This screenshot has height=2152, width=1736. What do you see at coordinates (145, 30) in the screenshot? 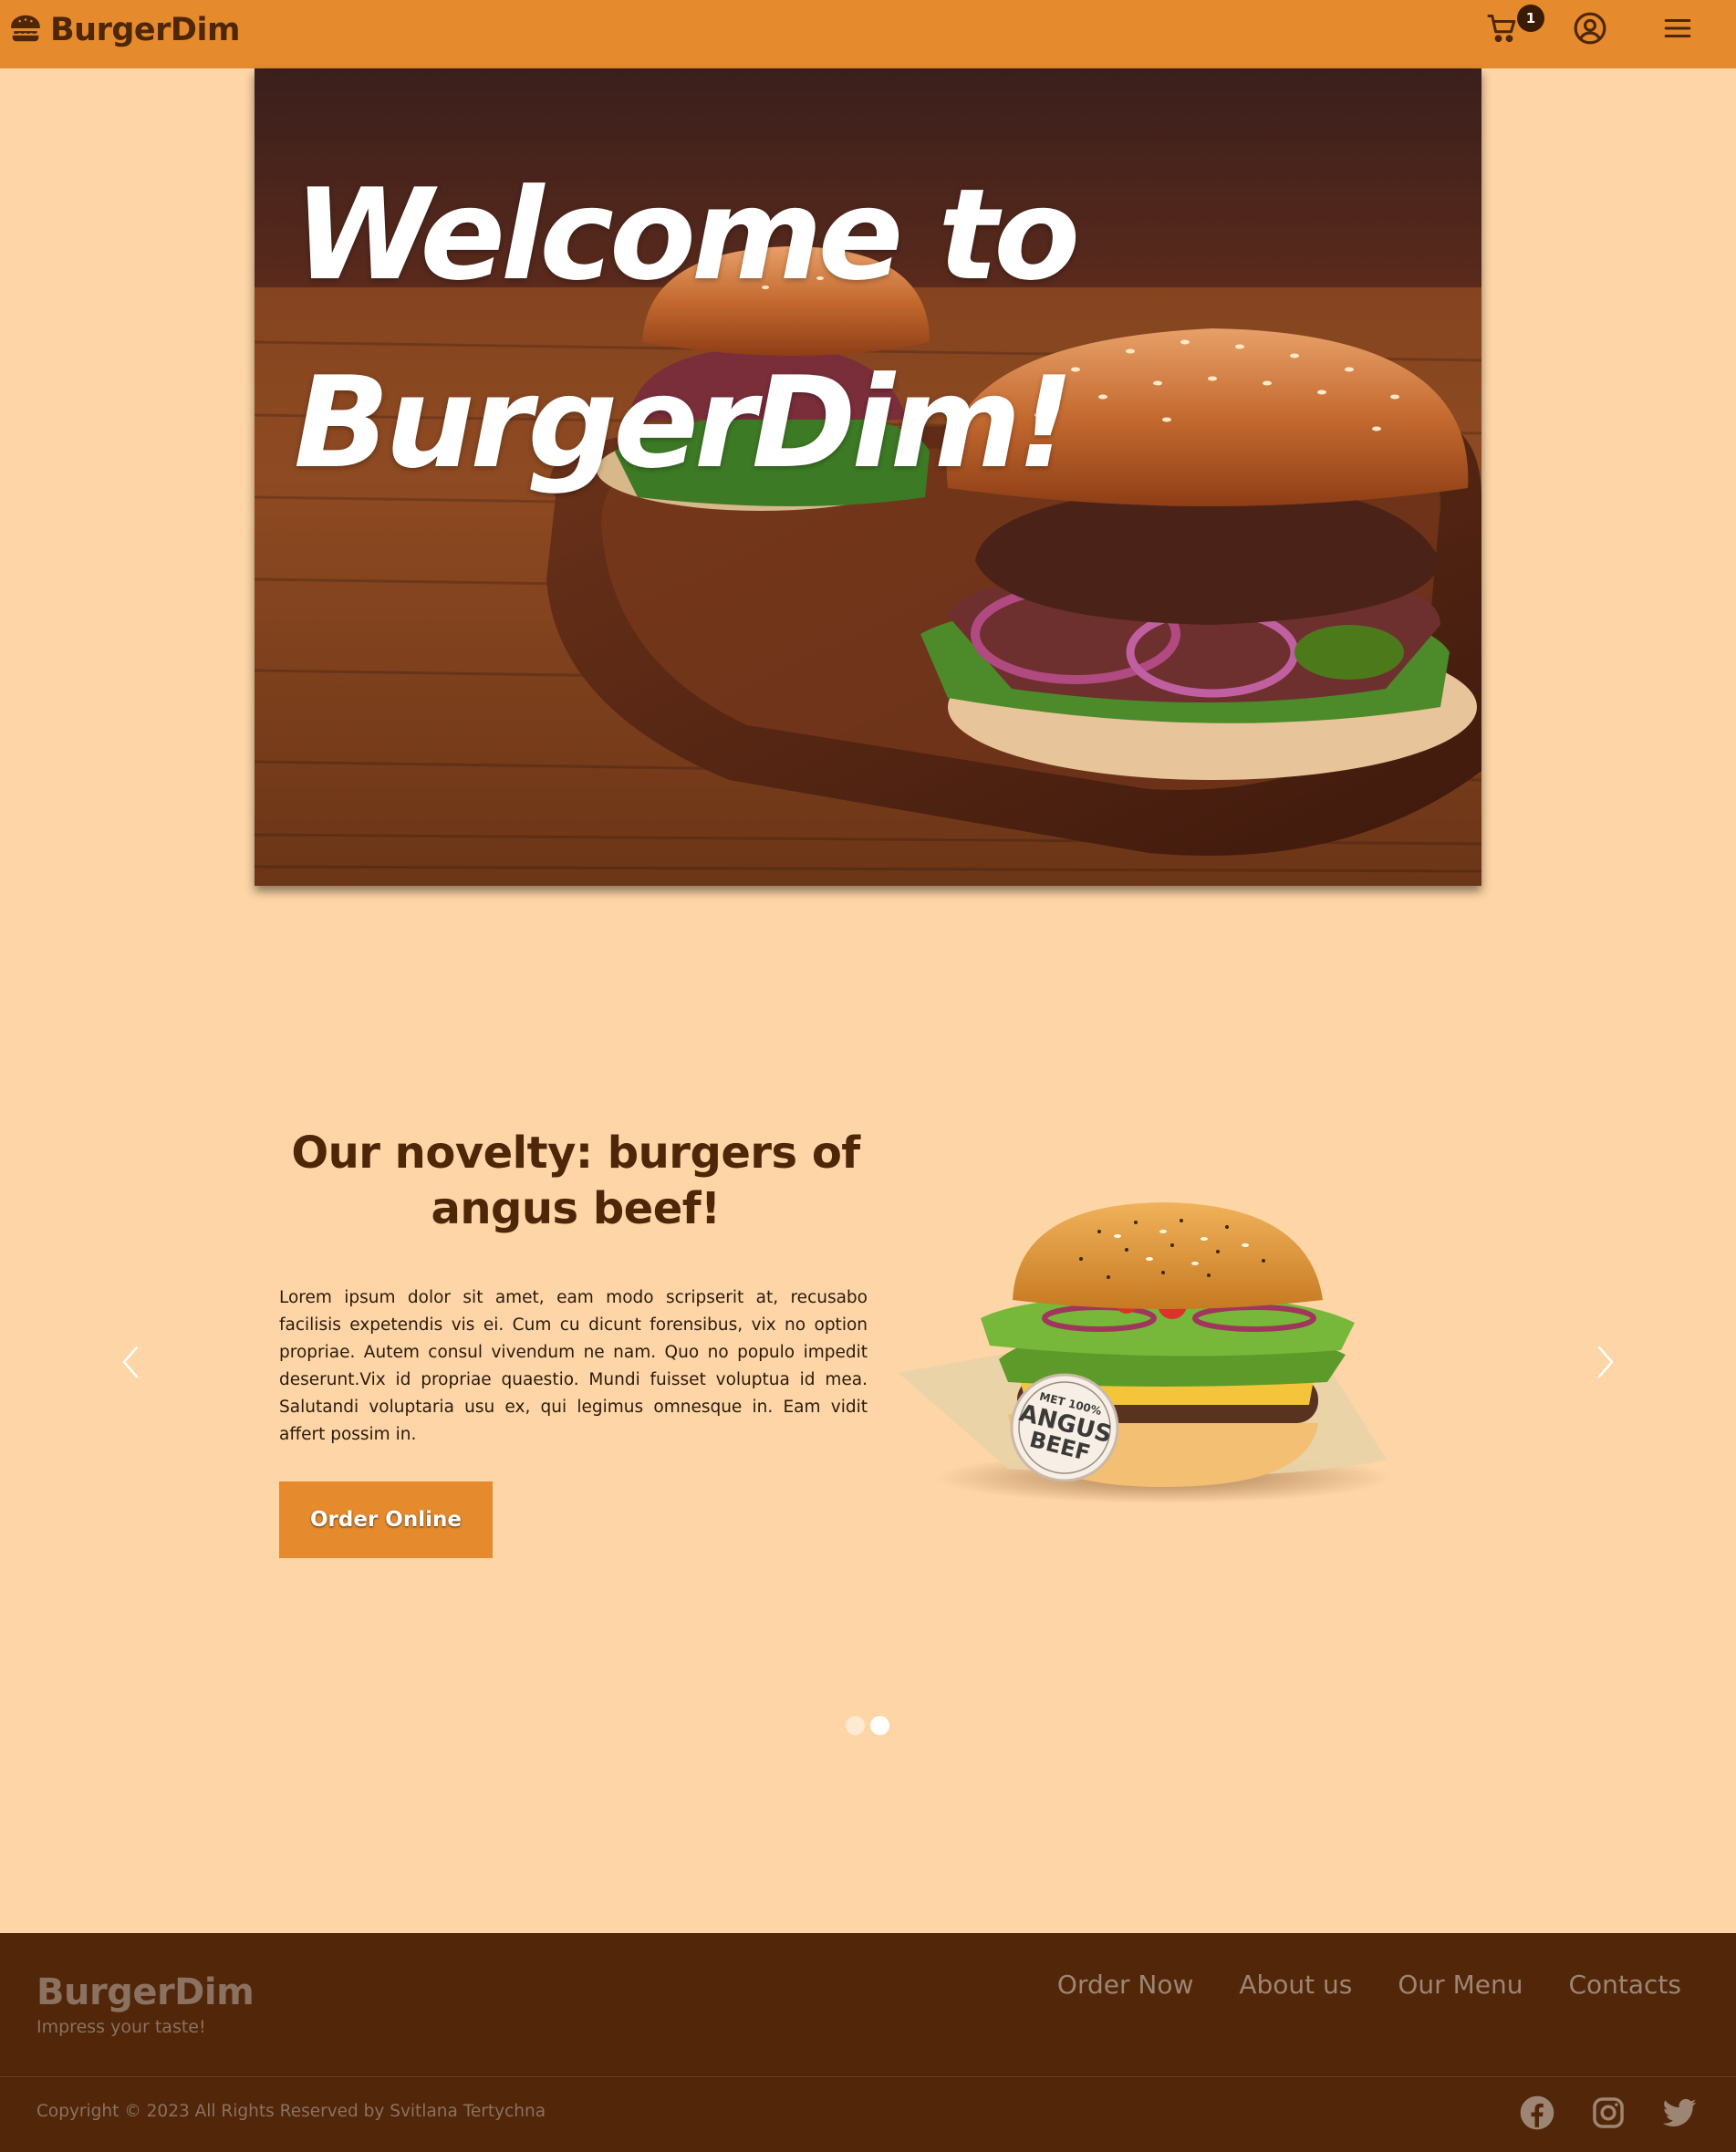
I see `brand-name: BurgerDim` at bounding box center [145, 30].